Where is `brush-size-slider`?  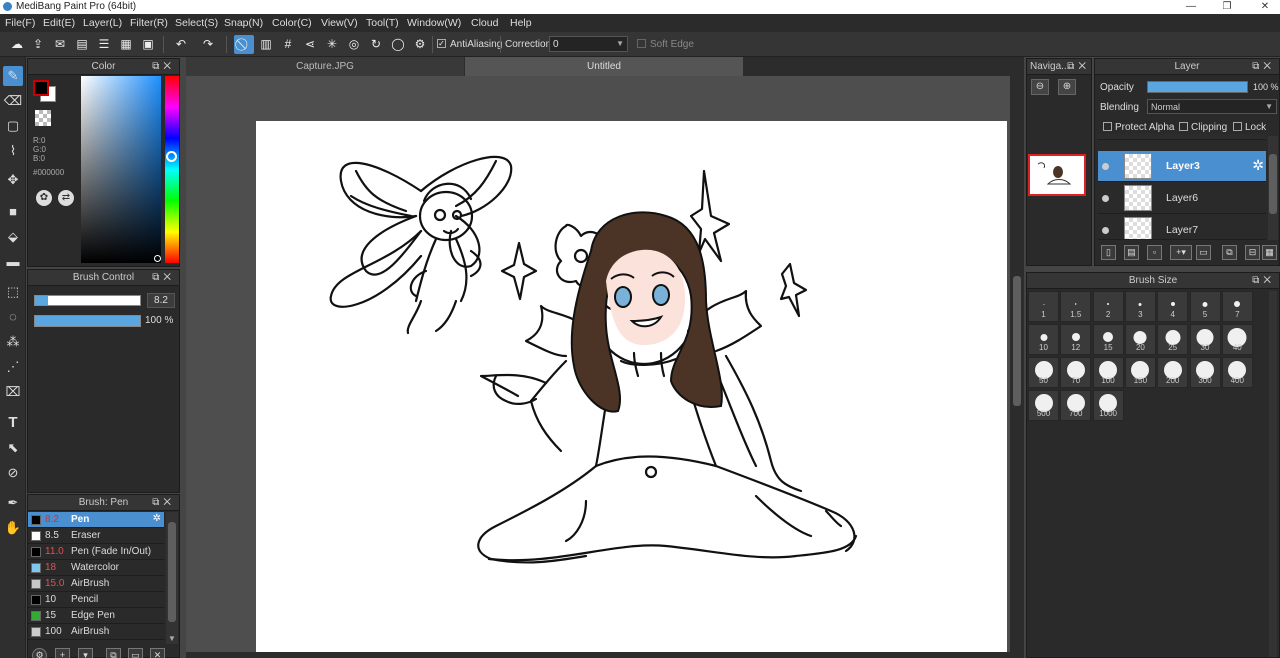 brush-size-slider is located at coordinates (87, 300).